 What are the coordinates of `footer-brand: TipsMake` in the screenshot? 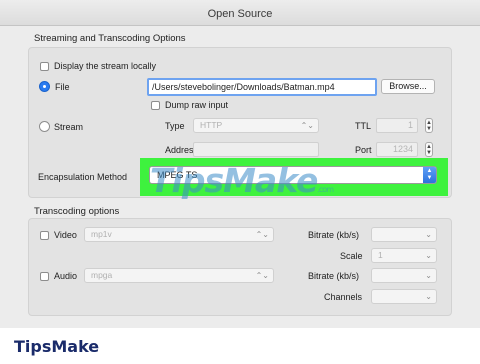 It's located at (57, 346).